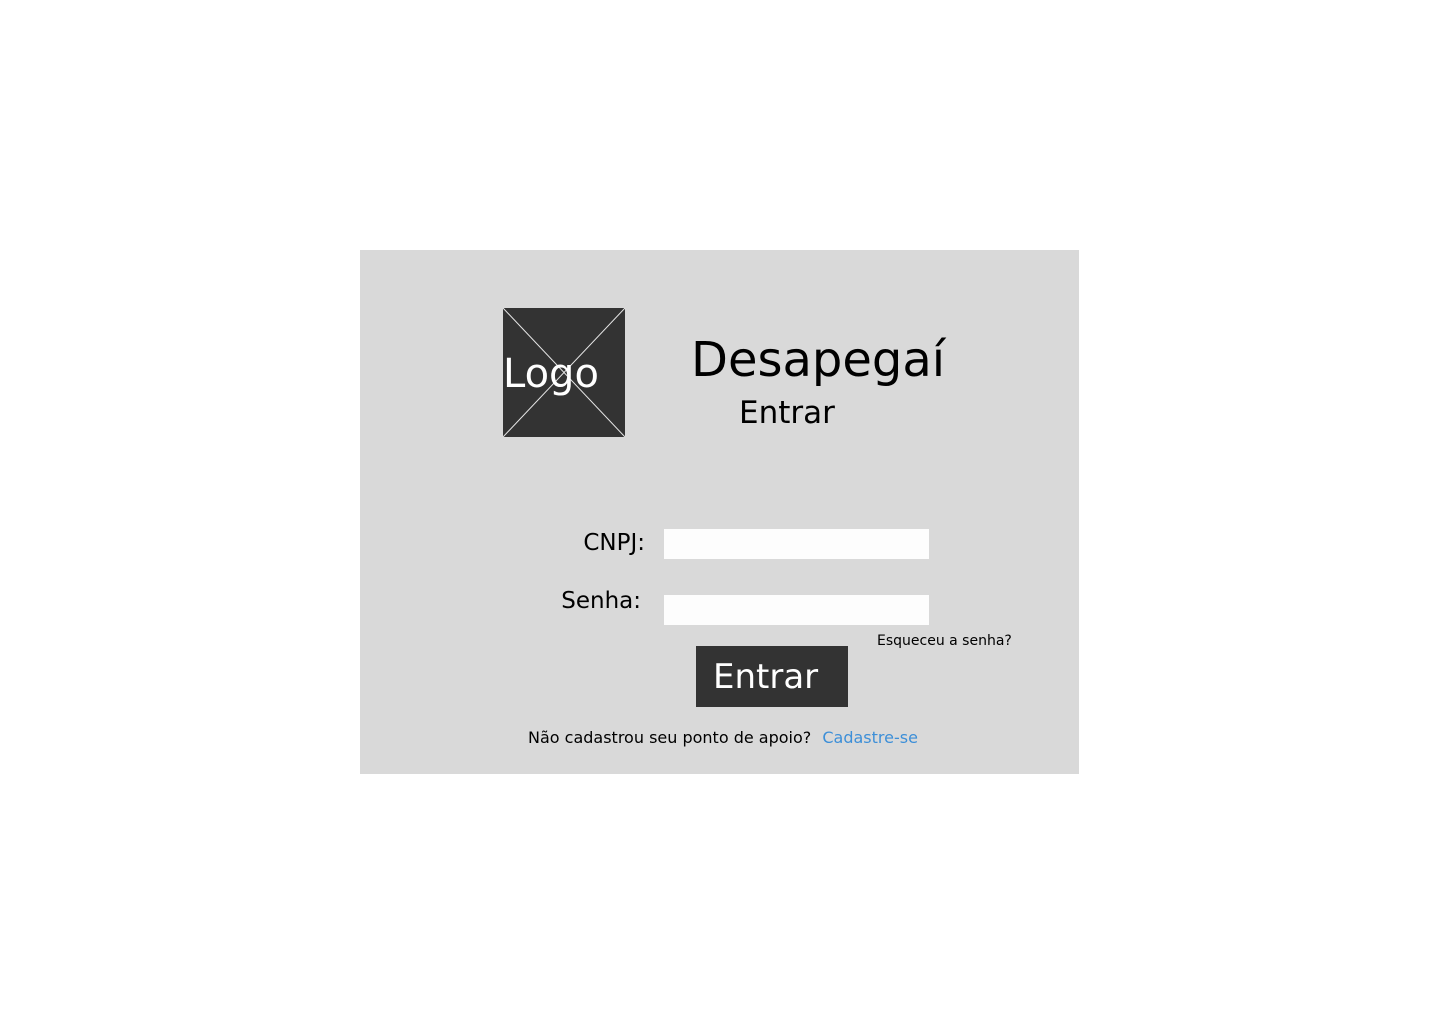  Describe the element at coordinates (944, 641) in the screenshot. I see `forgot-password-link: Esqueceu a senha?` at that location.